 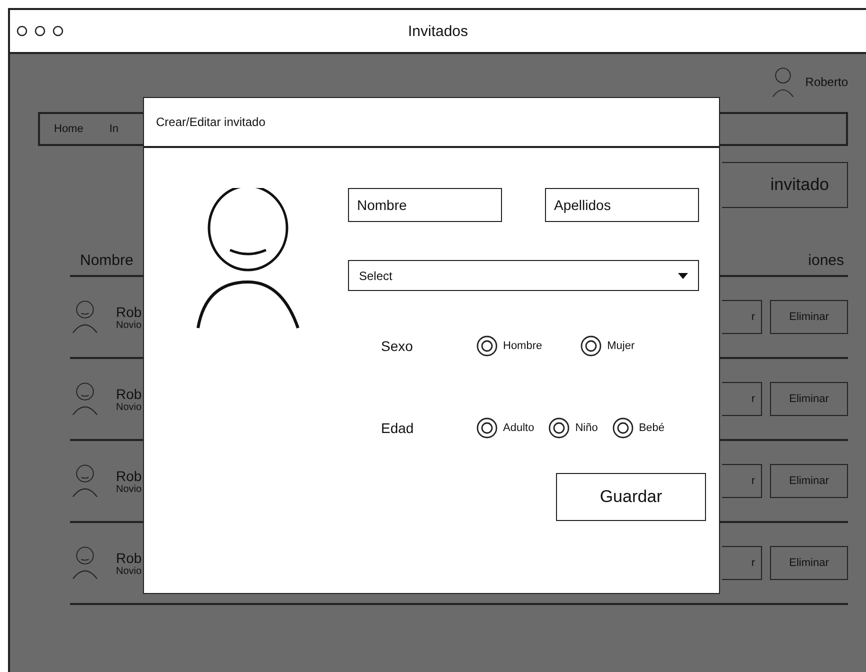 I want to click on caret-icon, so click(x=683, y=275).